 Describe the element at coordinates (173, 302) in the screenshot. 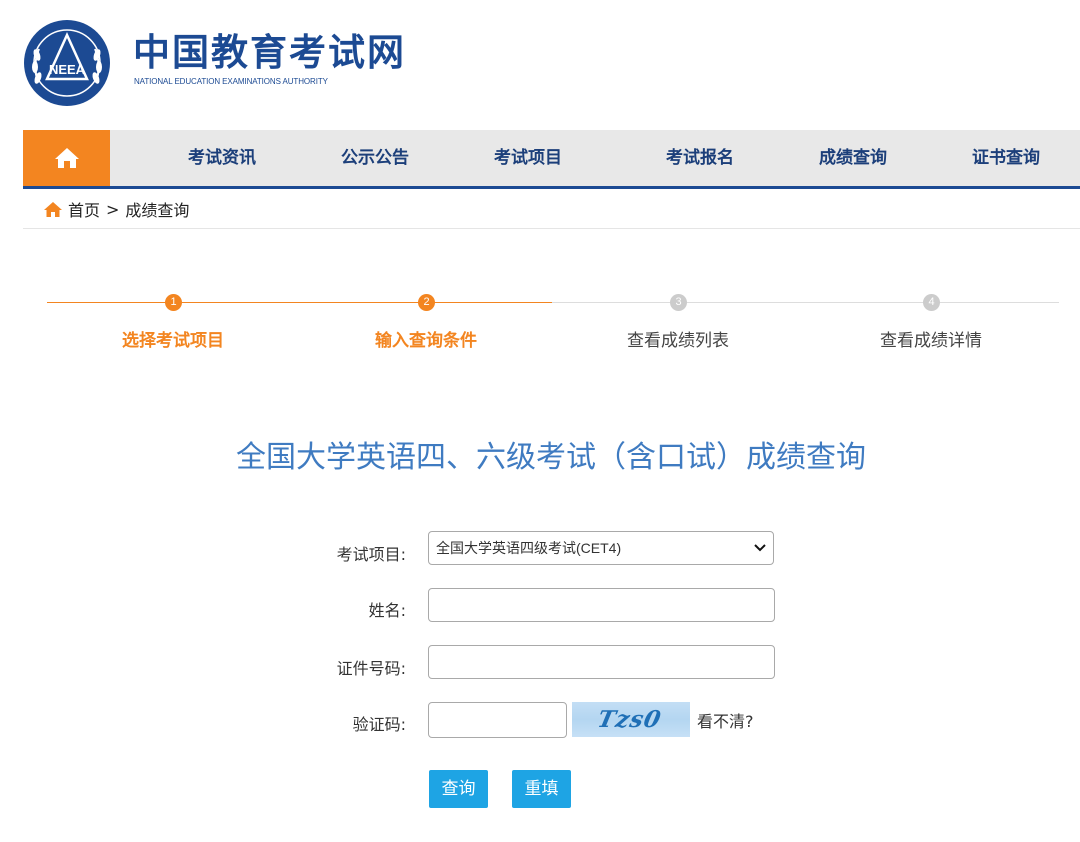

I see `step-1-number: 1` at that location.